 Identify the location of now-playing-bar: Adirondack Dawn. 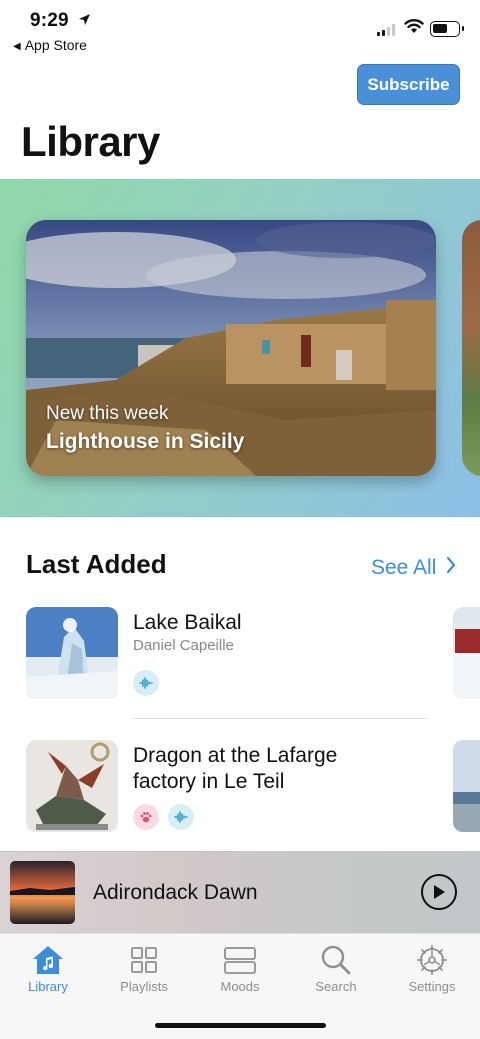
(240, 892).